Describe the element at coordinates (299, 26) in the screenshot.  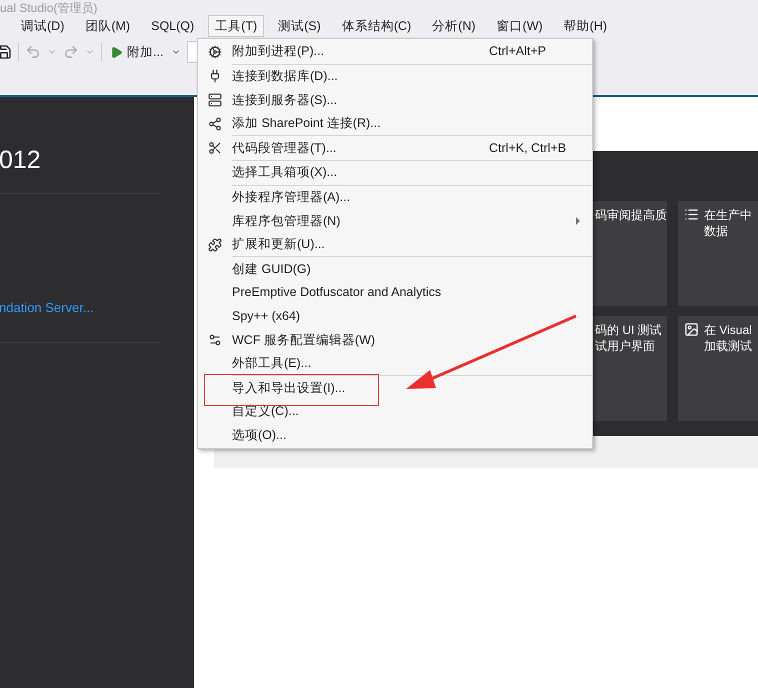
I see `menu-item: 测试(S)` at that location.